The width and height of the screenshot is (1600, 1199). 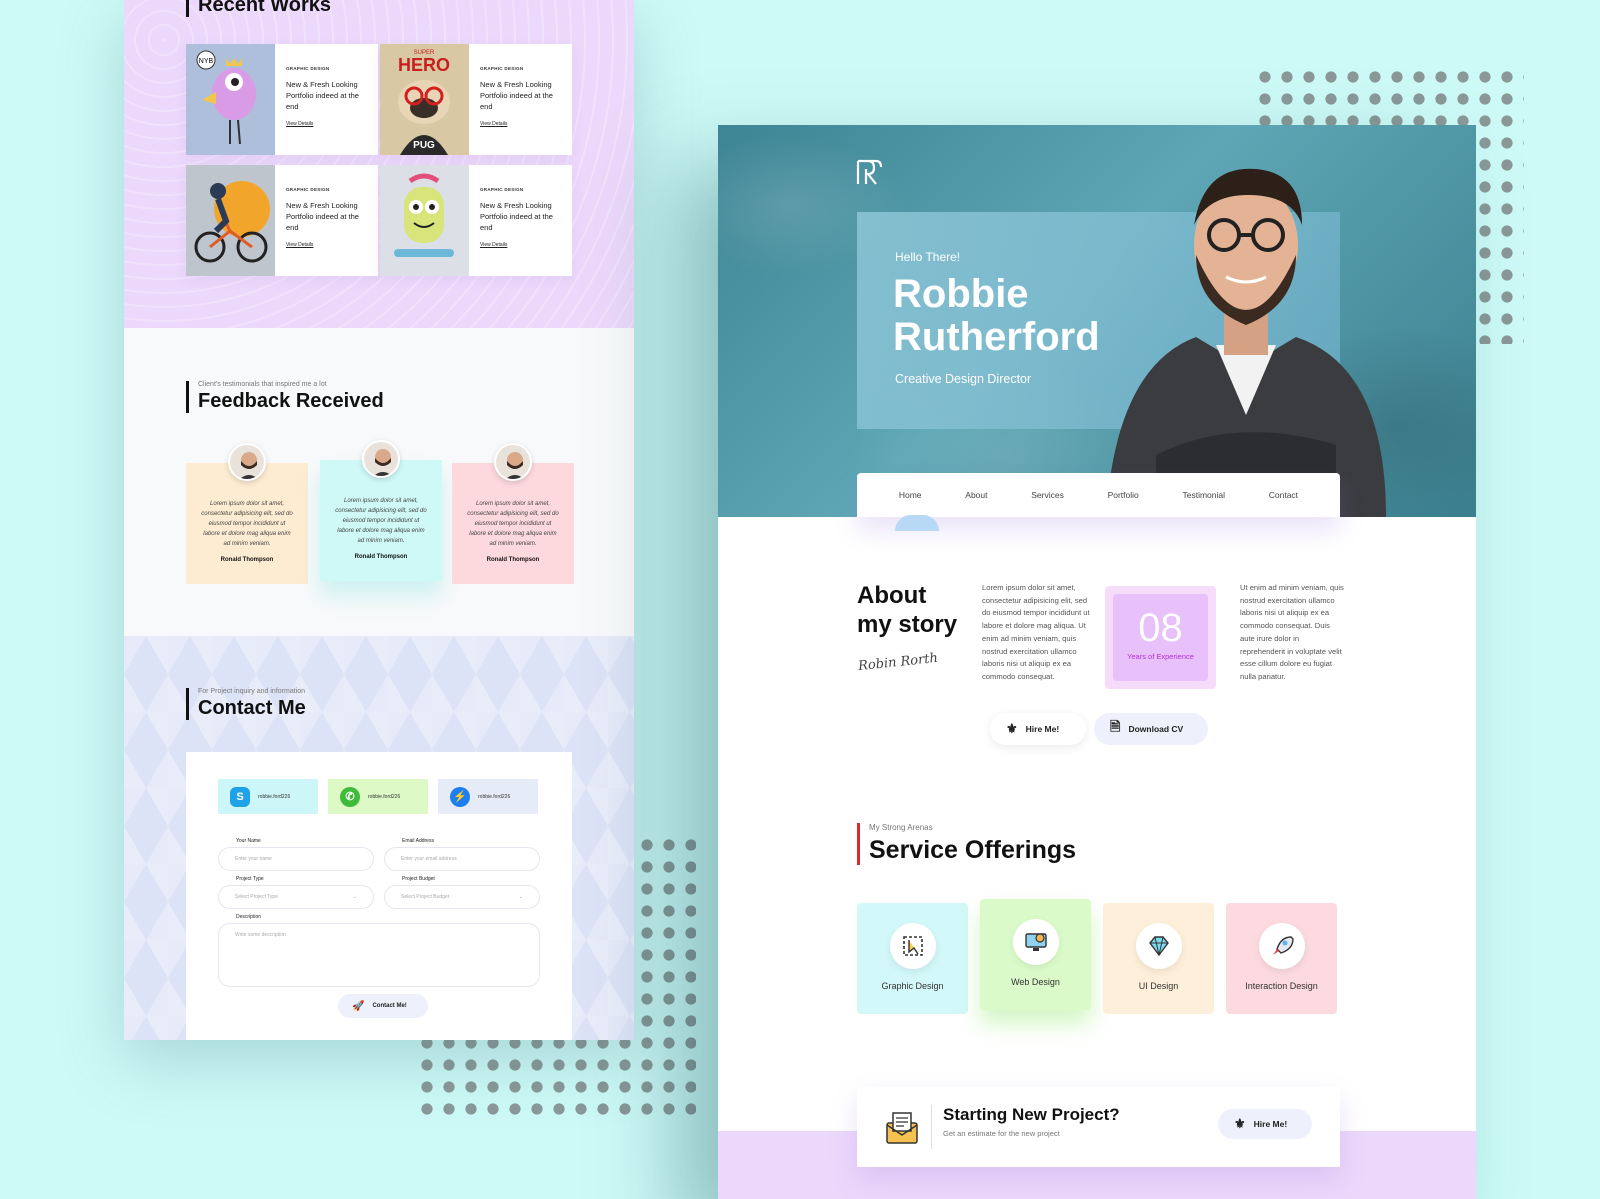 I want to click on work-thumbnail-bird: NYB, so click(x=230, y=99).